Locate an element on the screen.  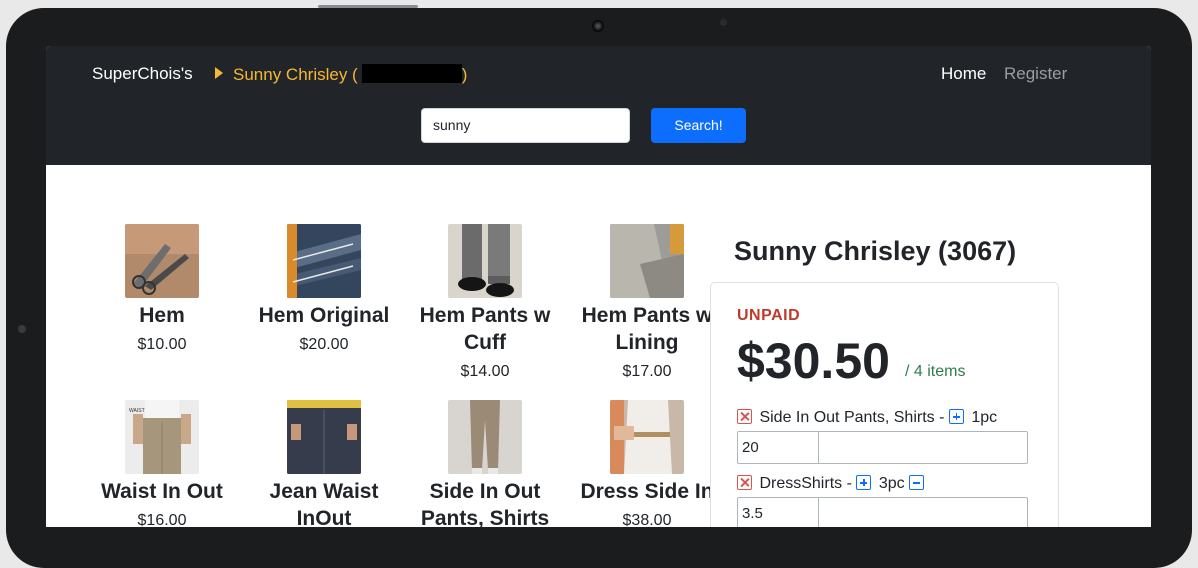
product-name: Jean Waist is located at coordinates (324, 491).